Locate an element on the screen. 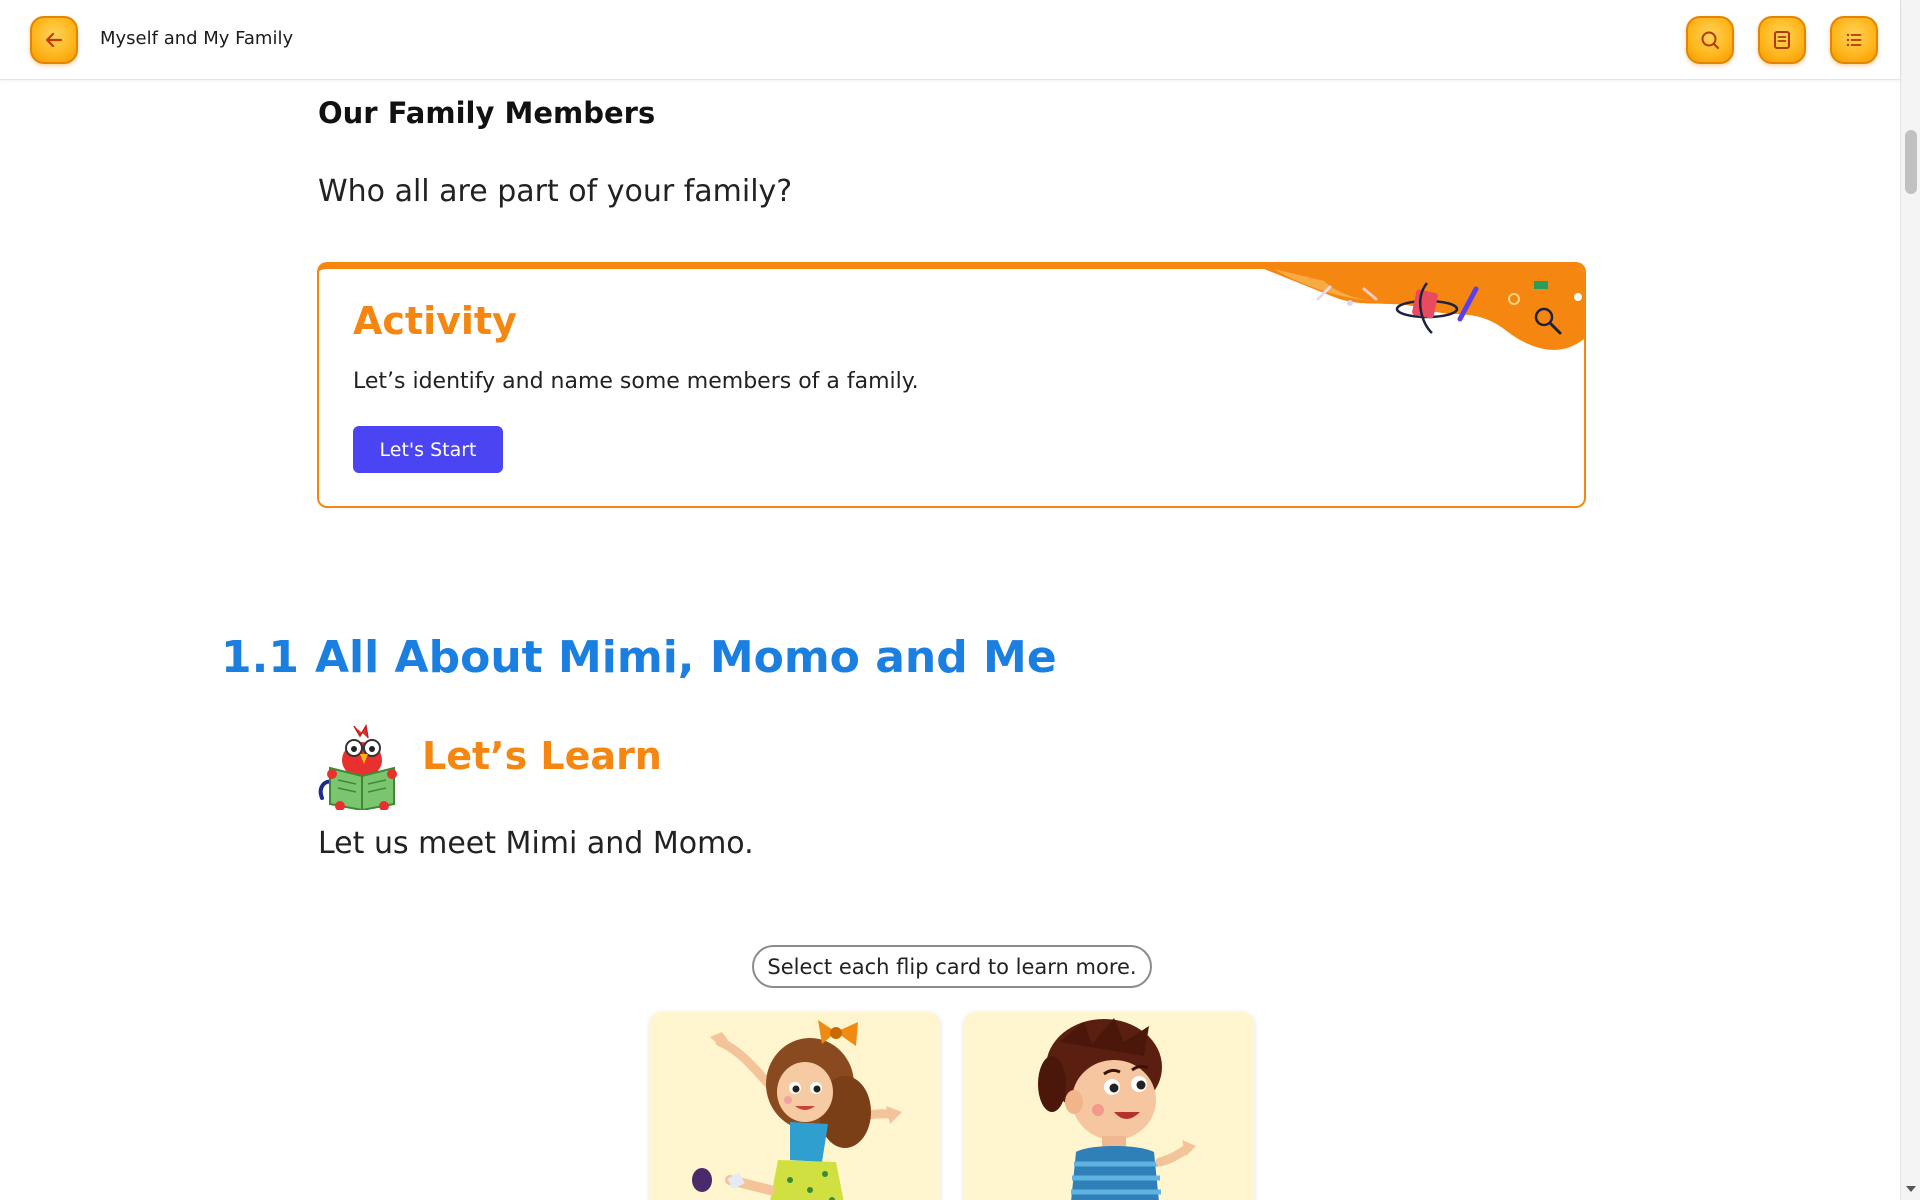 This screenshot has height=1200, width=1920. scrollbar-thumb is located at coordinates (1911, 162).